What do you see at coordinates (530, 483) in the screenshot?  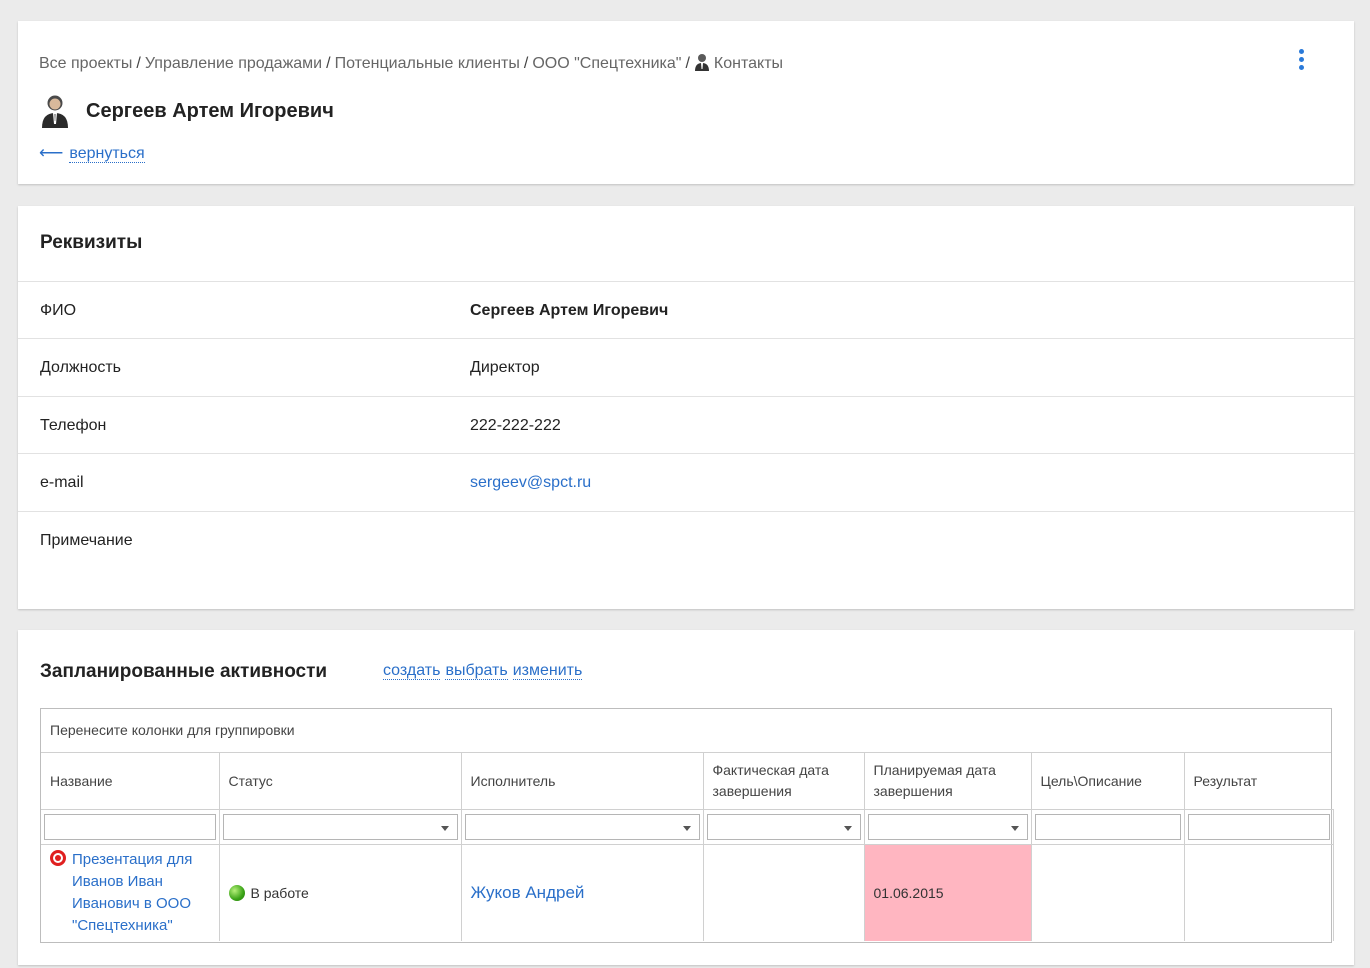 I see `email-link: sergeev@spct.ru` at bounding box center [530, 483].